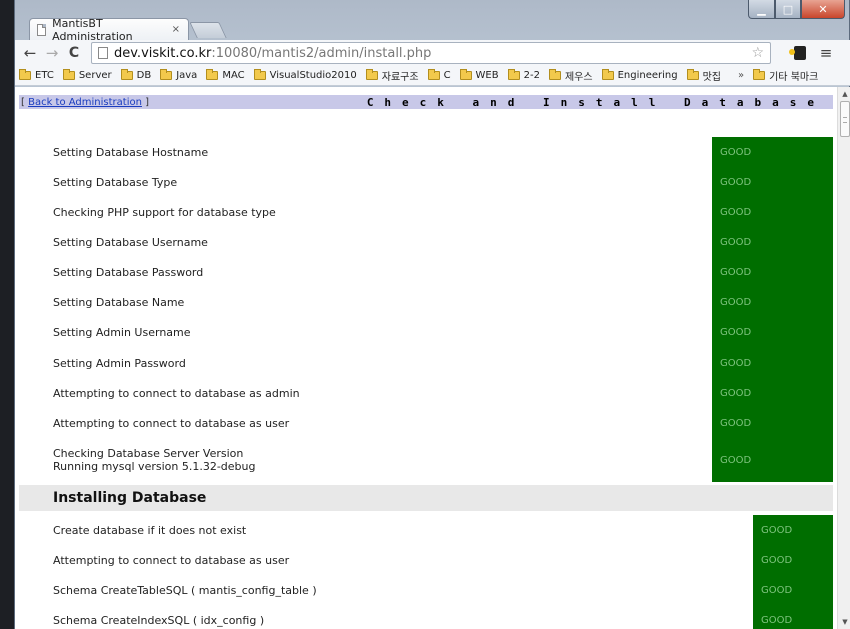  I want to click on vertical-scrollbar: ▲ ▼, so click(843, 358).